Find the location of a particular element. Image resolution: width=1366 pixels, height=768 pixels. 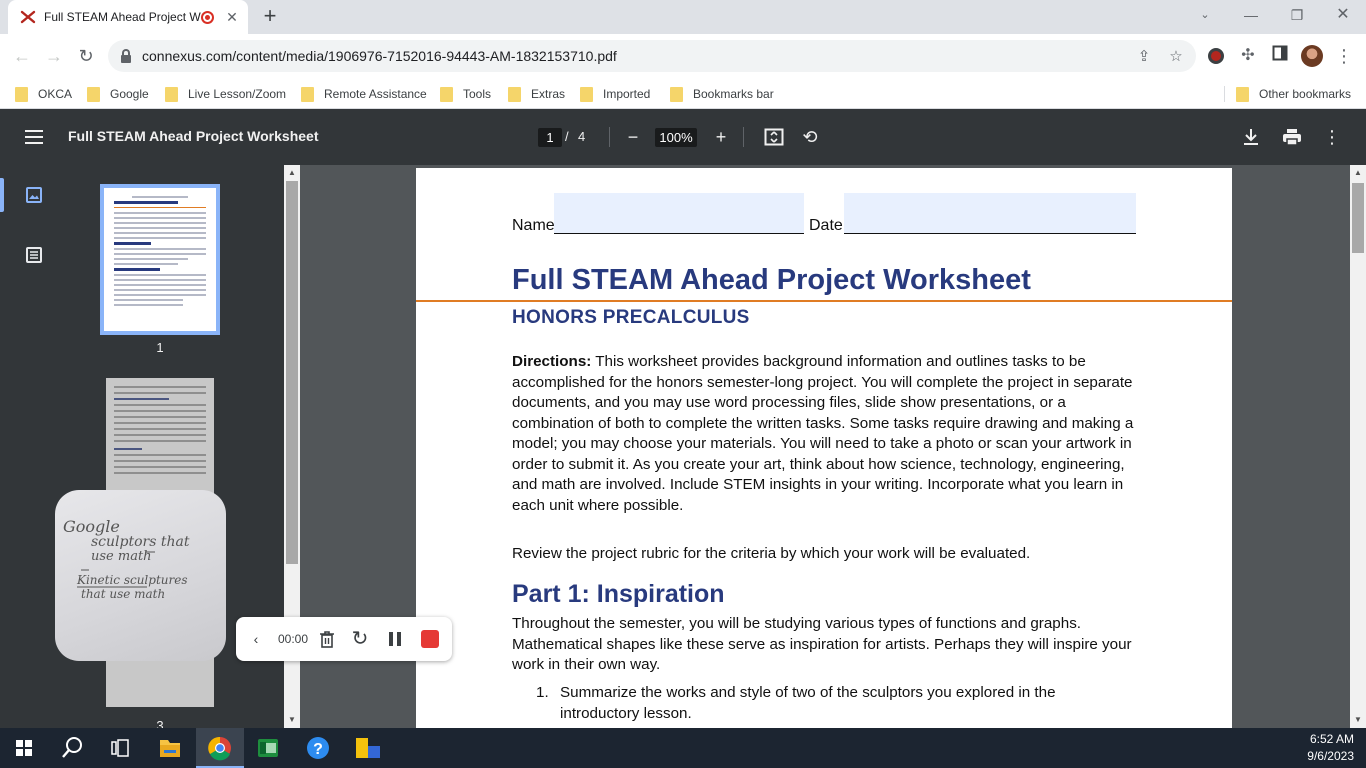

zoom-in-button: + is located at coordinates (721, 137).